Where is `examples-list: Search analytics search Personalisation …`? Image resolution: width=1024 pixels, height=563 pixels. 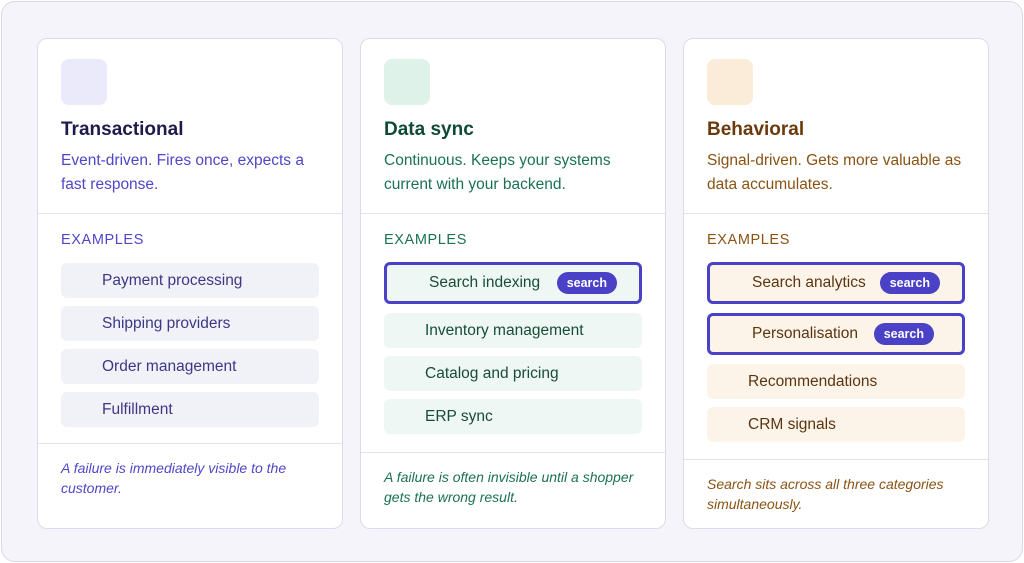
examples-list: Search analytics search Personalisation … is located at coordinates (836, 356).